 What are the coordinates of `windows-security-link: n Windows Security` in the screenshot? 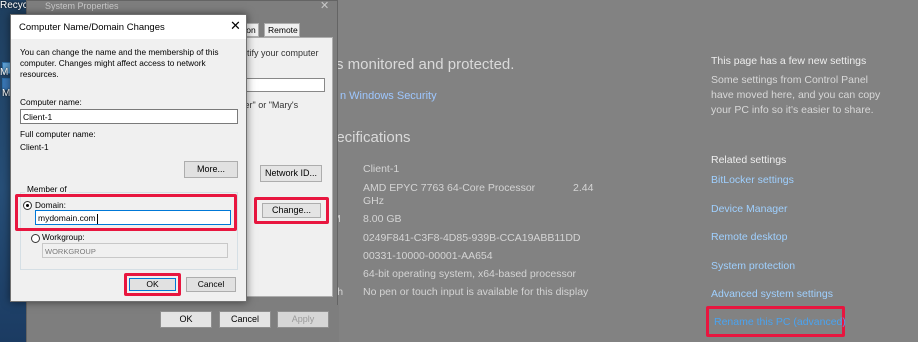 It's located at (388, 96).